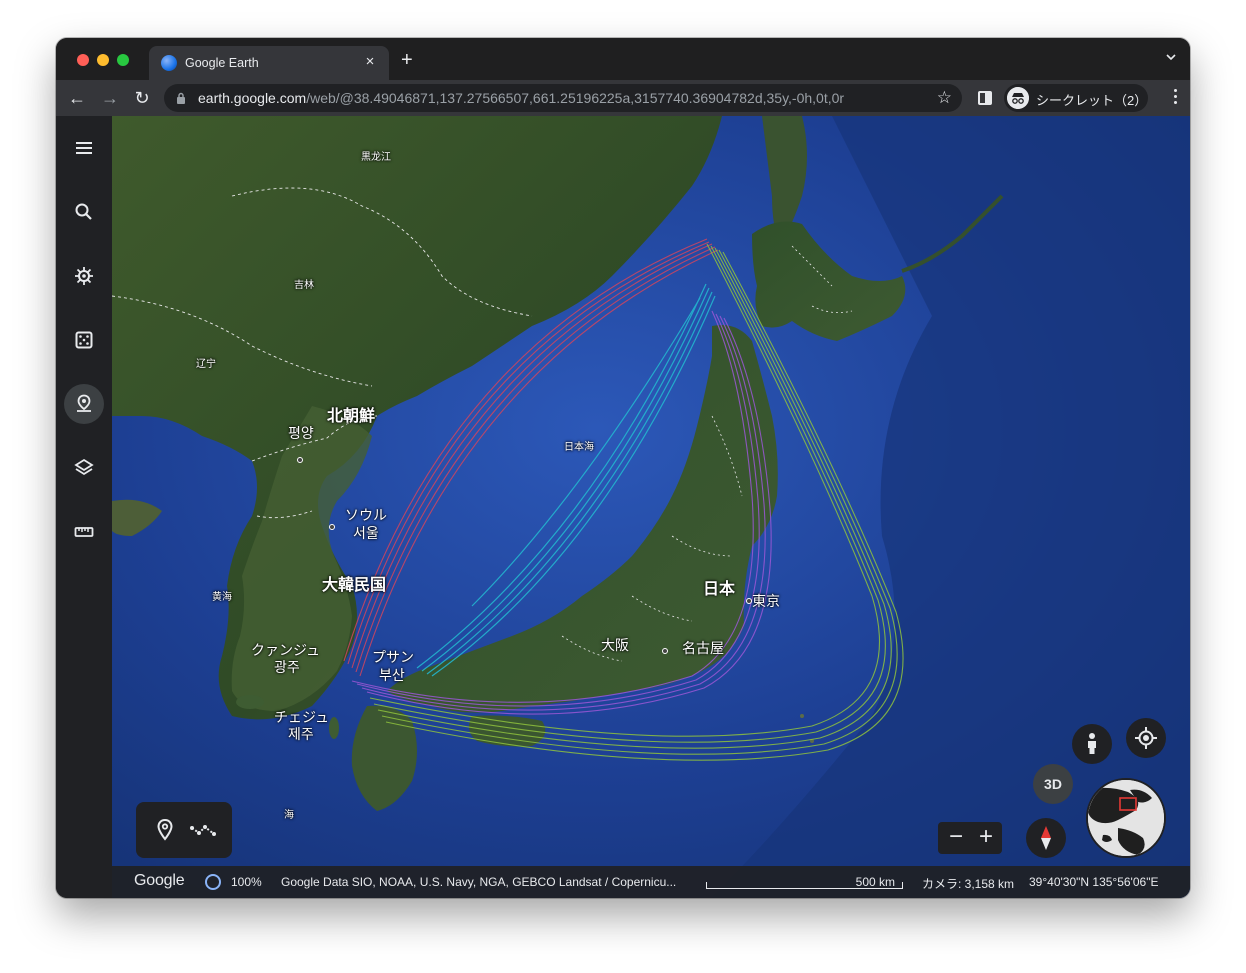 This screenshot has width=1246, height=973. What do you see at coordinates (332, 527) in the screenshot?
I see `seoul-city-marker` at bounding box center [332, 527].